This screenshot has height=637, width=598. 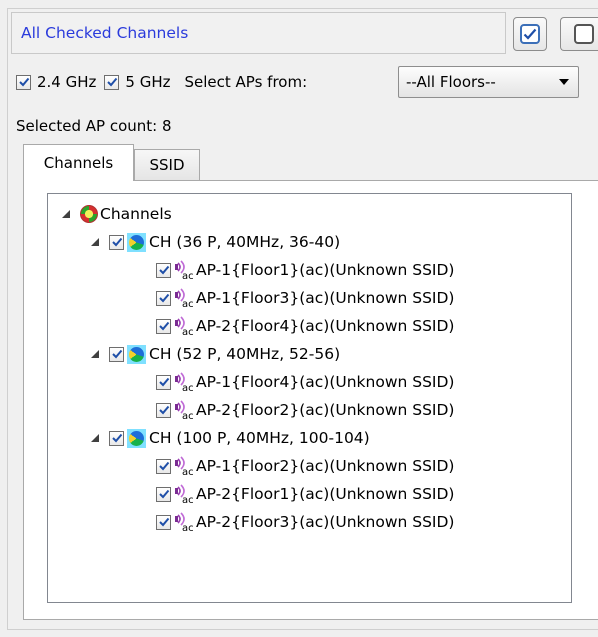 I want to click on tree-root-label: Channels, so click(x=136, y=214).